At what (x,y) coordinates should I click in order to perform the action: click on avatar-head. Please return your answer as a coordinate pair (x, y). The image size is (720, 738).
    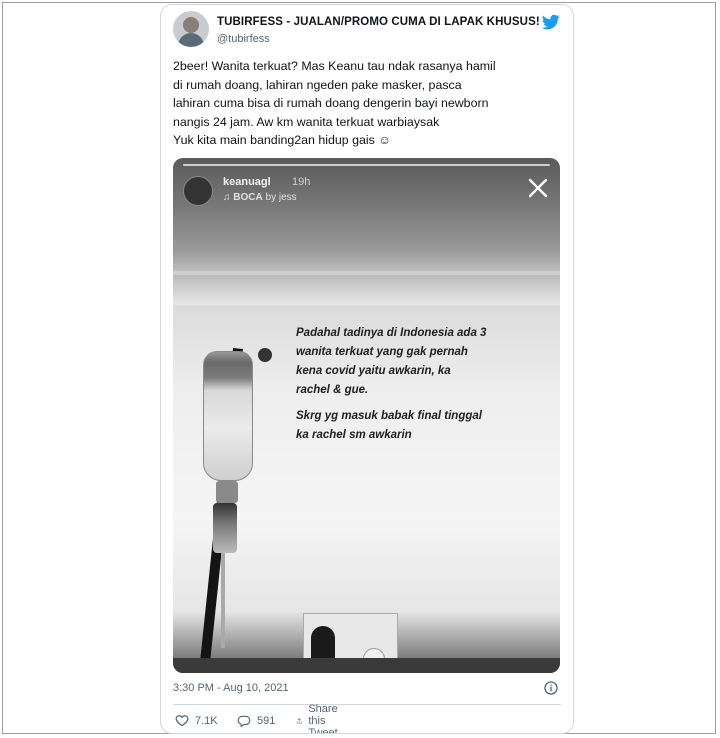
    Looking at the image, I should click on (191, 25).